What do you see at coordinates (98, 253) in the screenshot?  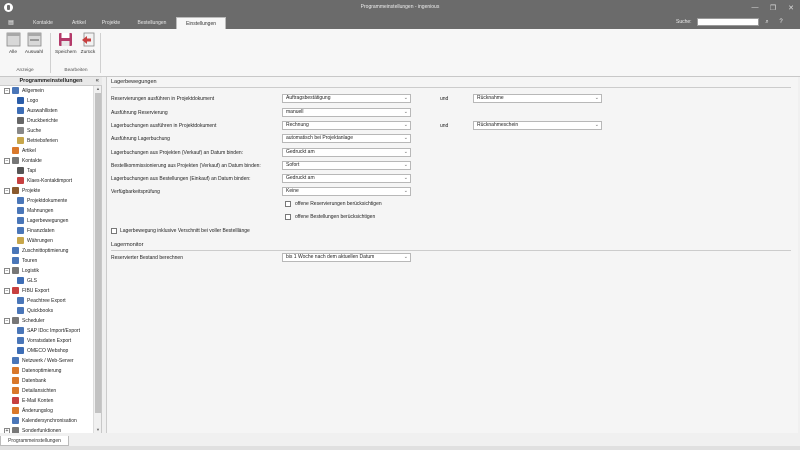 I see `scroll-thumb` at bounding box center [98, 253].